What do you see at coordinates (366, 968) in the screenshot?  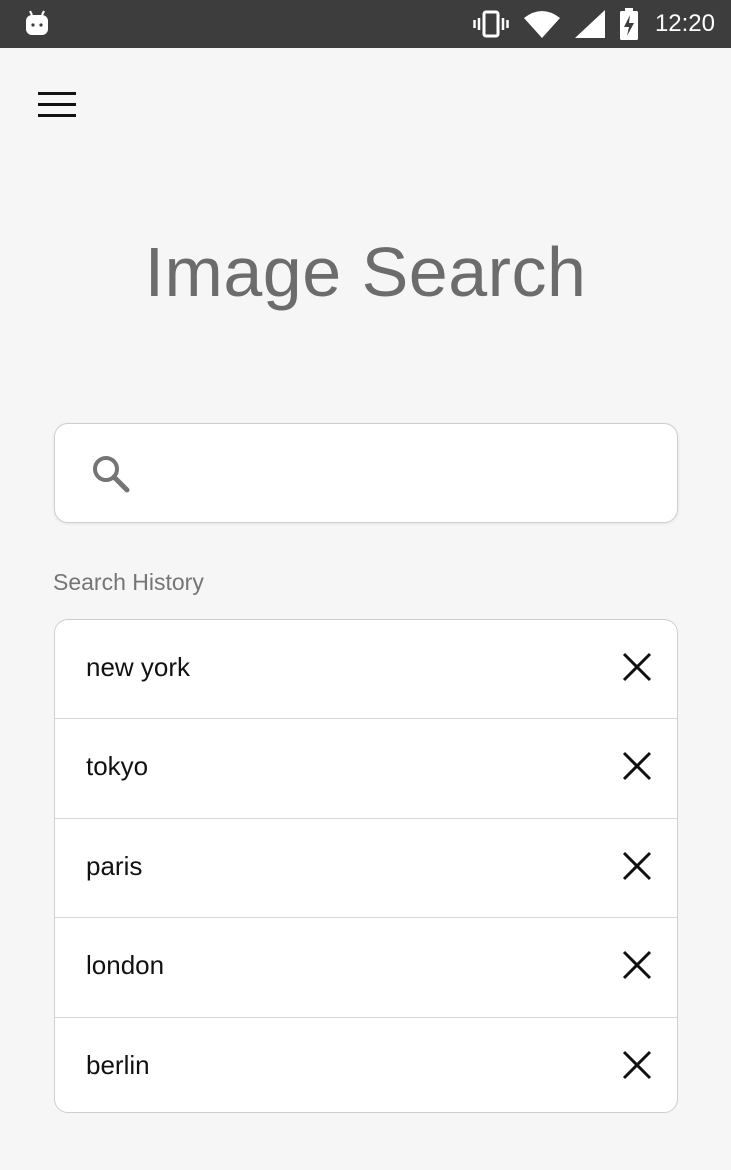 I see `history-item: london` at bounding box center [366, 968].